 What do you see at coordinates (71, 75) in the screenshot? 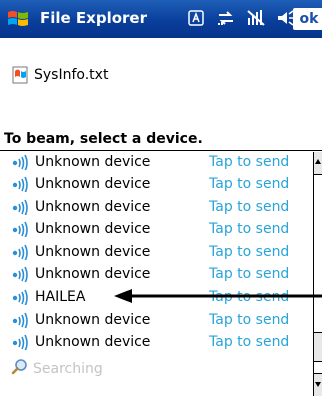
I see `file-name: SysInfo.txt` at bounding box center [71, 75].